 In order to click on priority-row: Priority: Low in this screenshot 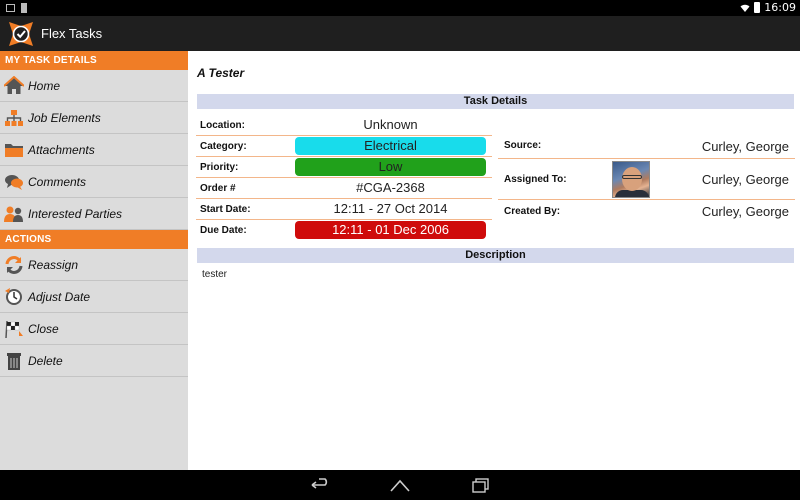, I will do `click(344, 167)`.